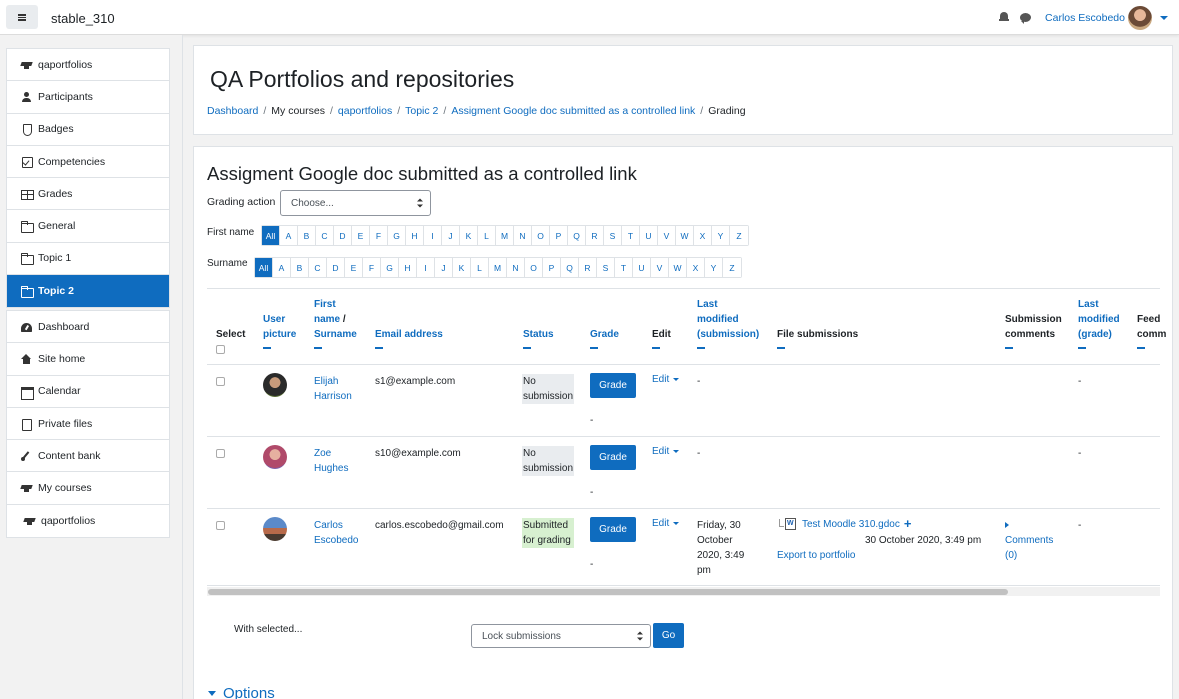  Describe the element at coordinates (538, 338) in the screenshot. I see `col-header-status: Status` at that location.